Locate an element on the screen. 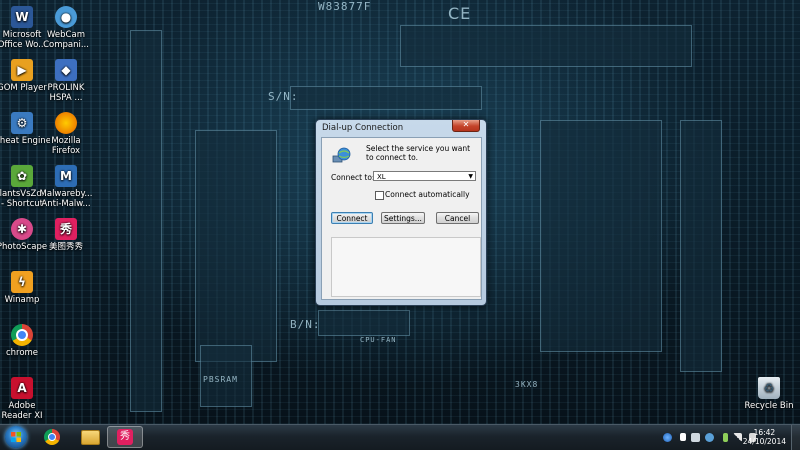 Image resolution: width=800 pixels, height=450 pixels. connect-to-value: XL is located at coordinates (381, 177).